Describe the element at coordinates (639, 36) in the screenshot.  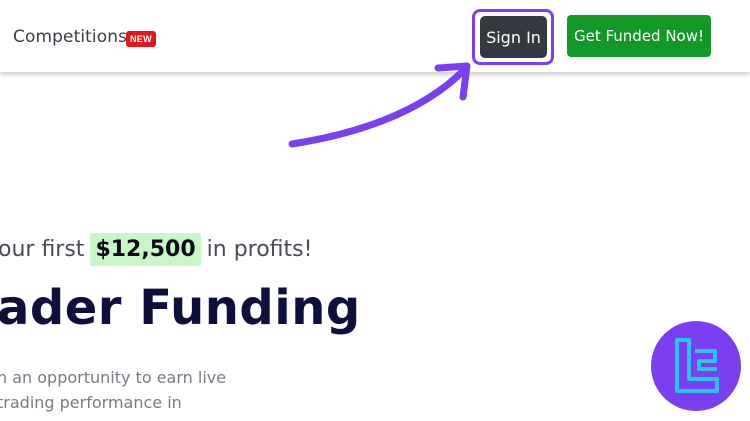
I see `get-funded-now-button: Get Funded Now!` at that location.